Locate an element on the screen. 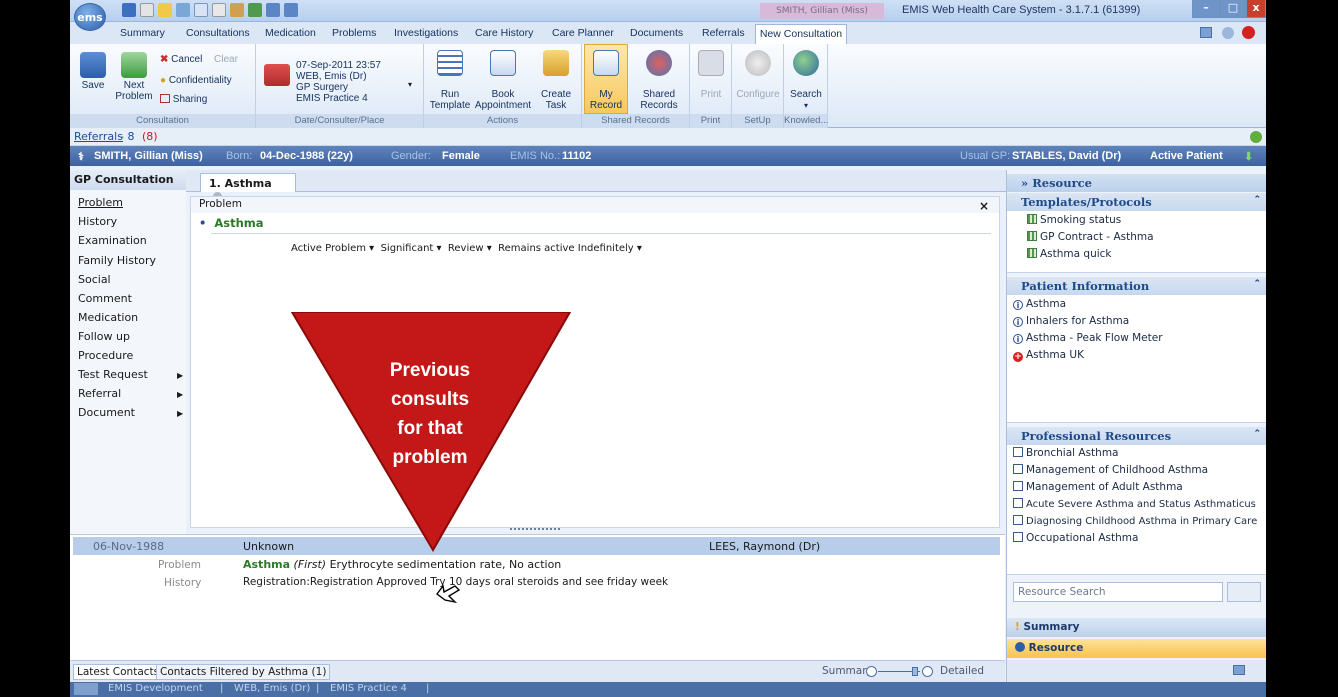 This screenshot has height=697, width=1338. form-icon is located at coordinates (201, 10).